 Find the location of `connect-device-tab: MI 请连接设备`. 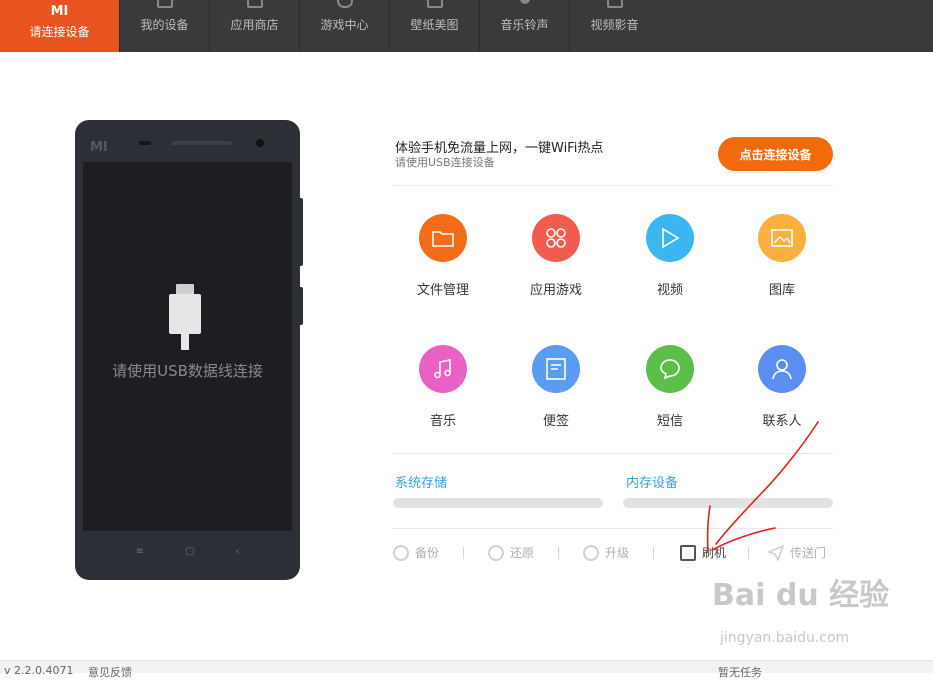

connect-device-tab: MI 请连接设备 is located at coordinates (59, 26).